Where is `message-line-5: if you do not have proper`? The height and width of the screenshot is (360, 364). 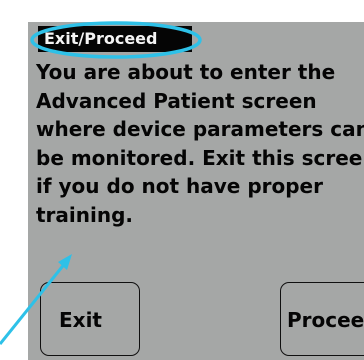 message-line-5: if you do not have proper is located at coordinates (179, 186).